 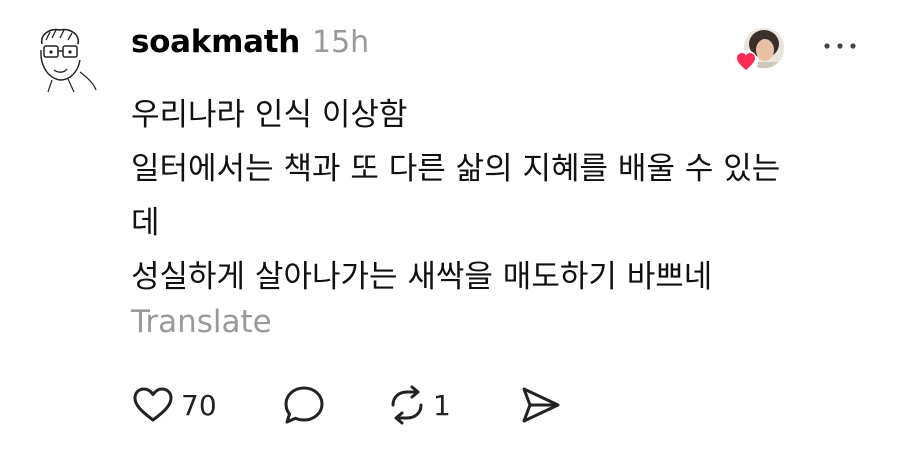 What do you see at coordinates (422, 277) in the screenshot?
I see `post-text-line: 성실하게 살아나가는 새싹을 매도하기 바쁘네` at bounding box center [422, 277].